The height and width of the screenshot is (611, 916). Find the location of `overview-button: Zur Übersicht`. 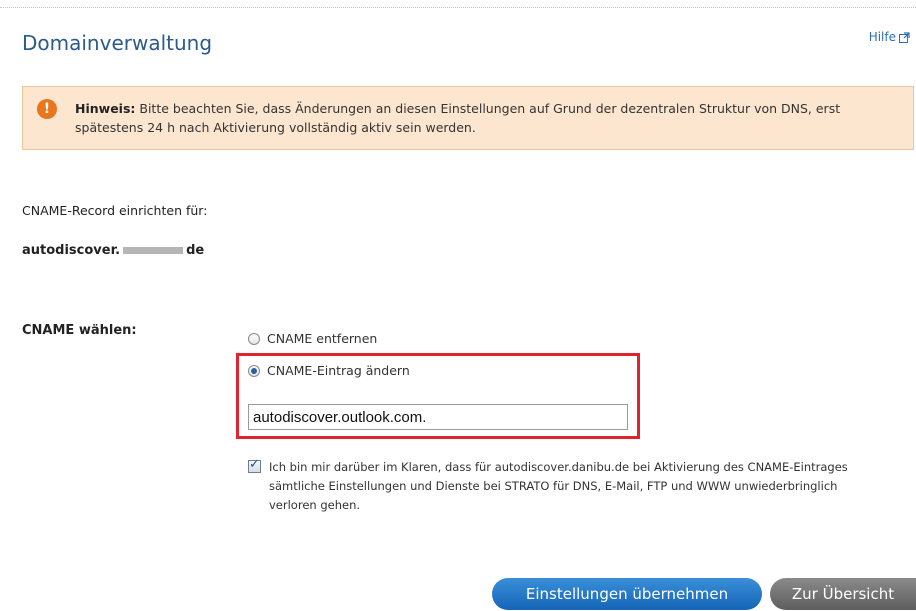

overview-button: Zur Übersicht is located at coordinates (843, 594).